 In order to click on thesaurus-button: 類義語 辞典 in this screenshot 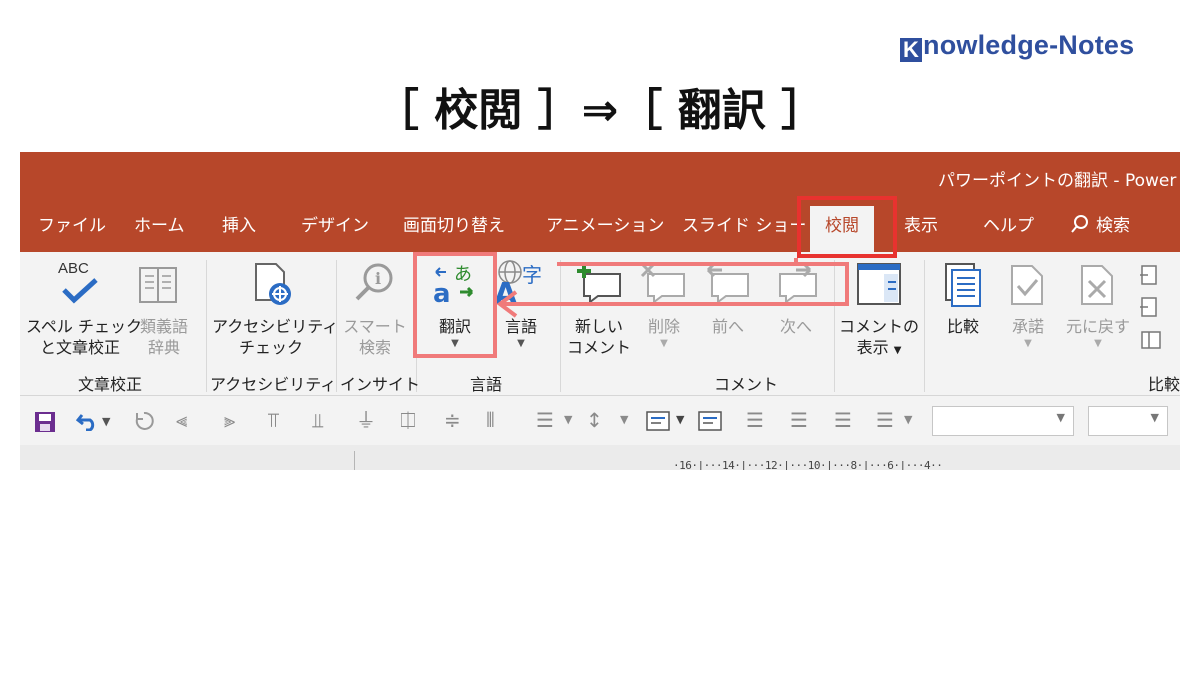, I will do `click(164, 337)`.